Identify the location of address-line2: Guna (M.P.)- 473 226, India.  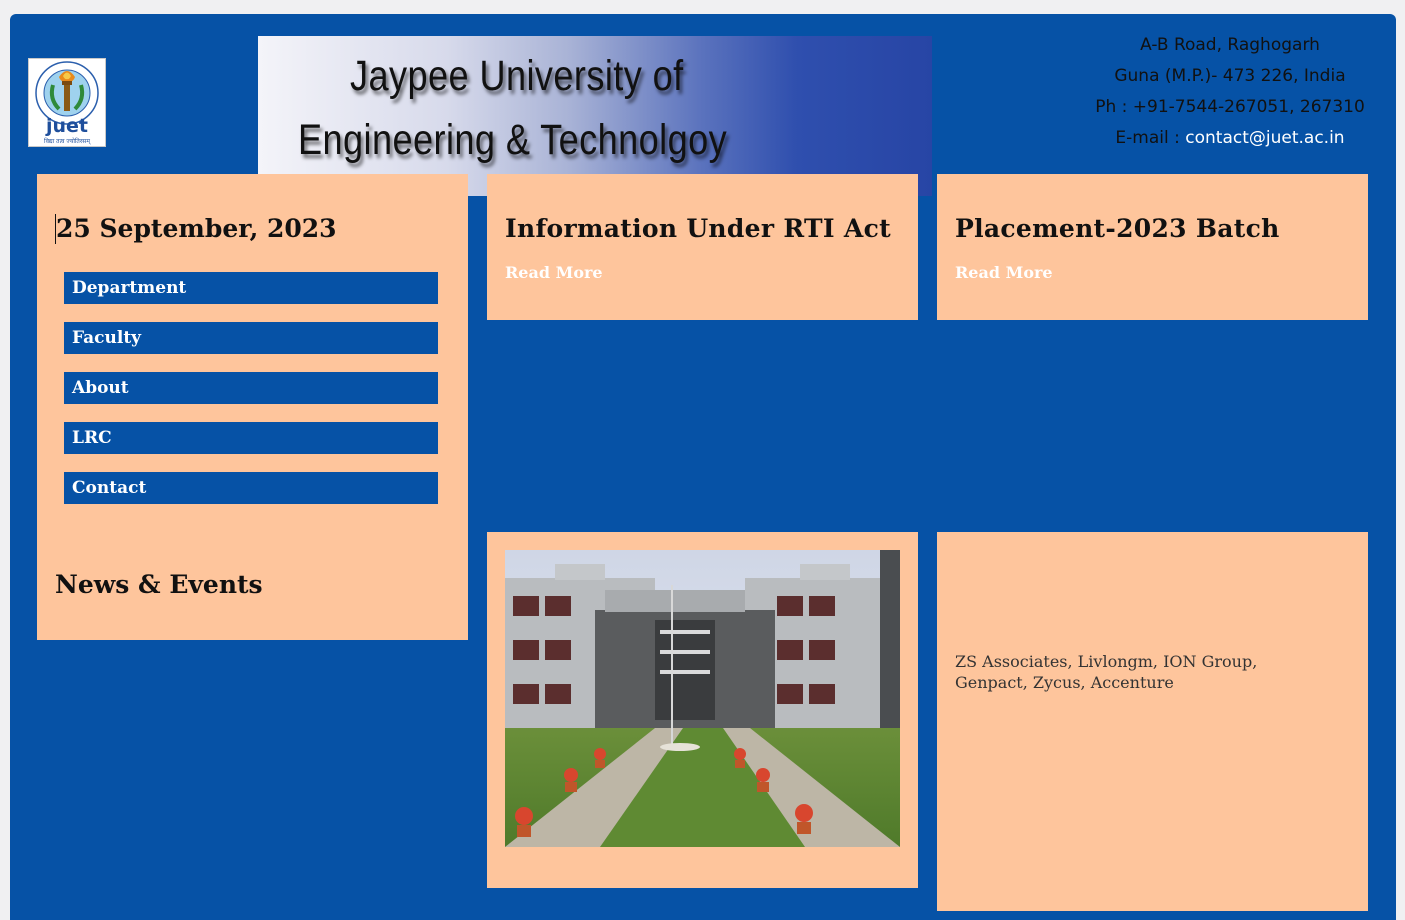
(1230, 76).